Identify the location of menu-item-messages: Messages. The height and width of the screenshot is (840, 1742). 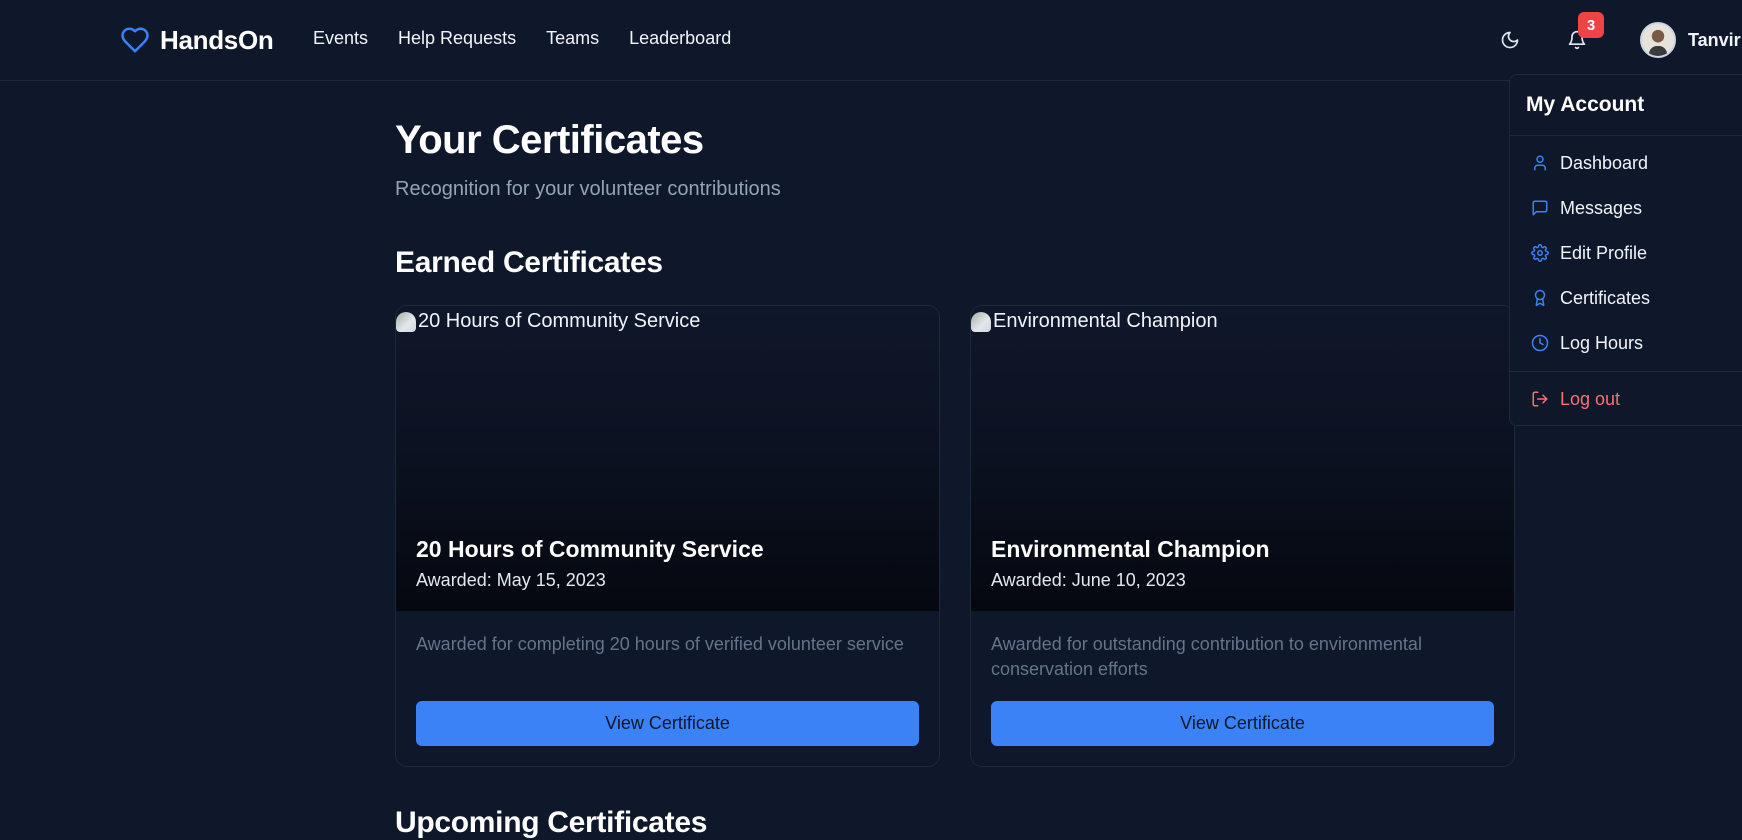
(1586, 208).